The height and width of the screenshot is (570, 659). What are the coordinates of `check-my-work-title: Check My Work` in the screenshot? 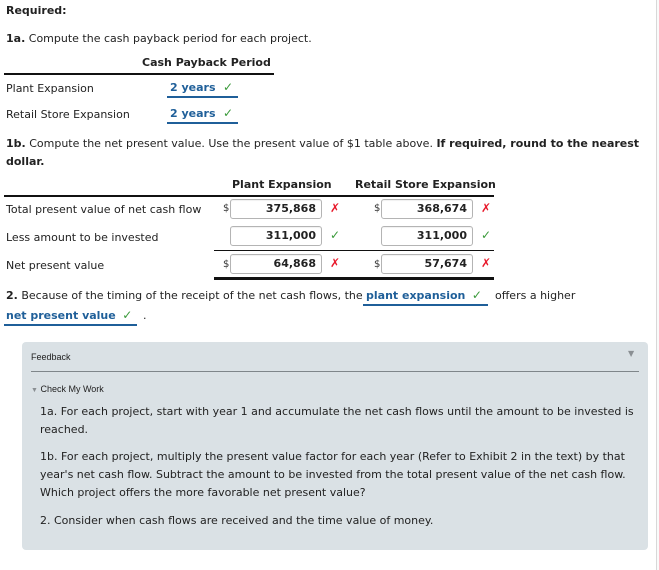 It's located at (72, 389).